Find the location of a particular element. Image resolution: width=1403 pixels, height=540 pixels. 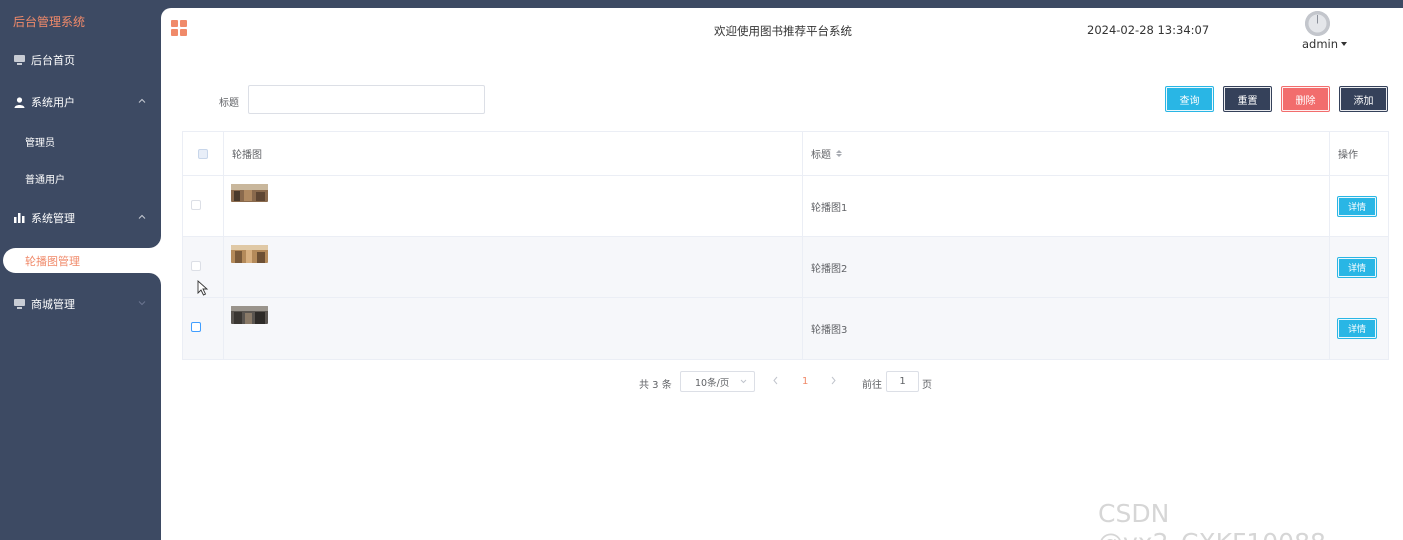

sidebar-item-label: 系统用户 is located at coordinates (53, 102).